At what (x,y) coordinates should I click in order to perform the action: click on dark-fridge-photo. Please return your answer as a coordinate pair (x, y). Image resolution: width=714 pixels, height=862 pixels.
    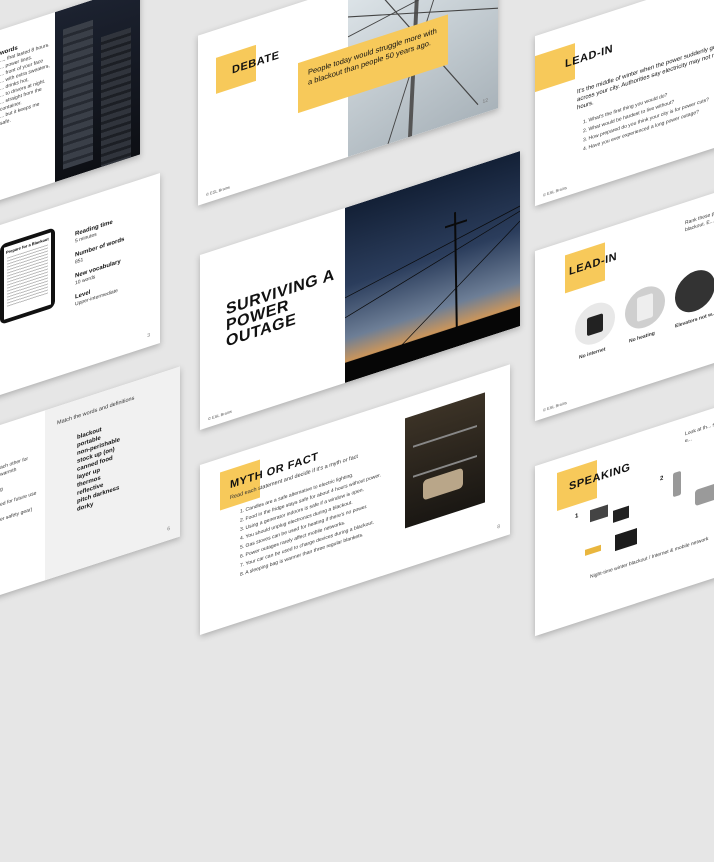
    Looking at the image, I should click on (445, 460).